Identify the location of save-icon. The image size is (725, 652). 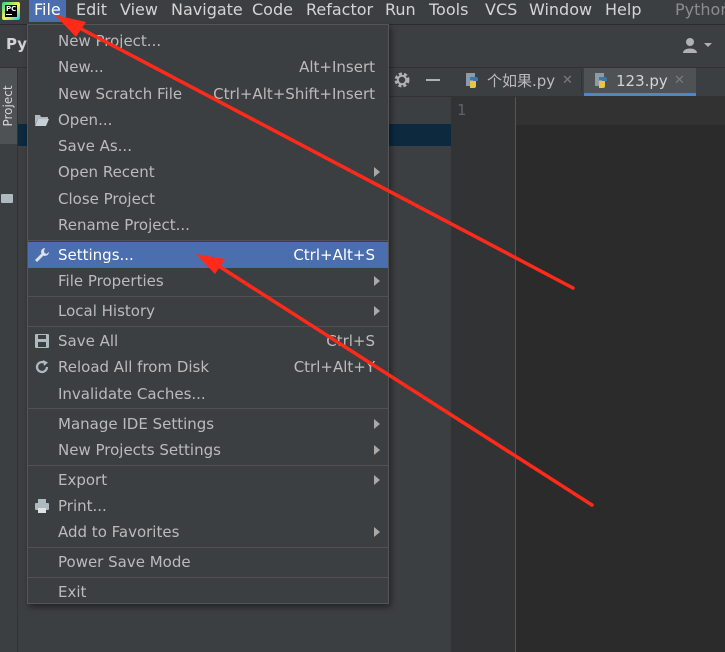
(42, 341).